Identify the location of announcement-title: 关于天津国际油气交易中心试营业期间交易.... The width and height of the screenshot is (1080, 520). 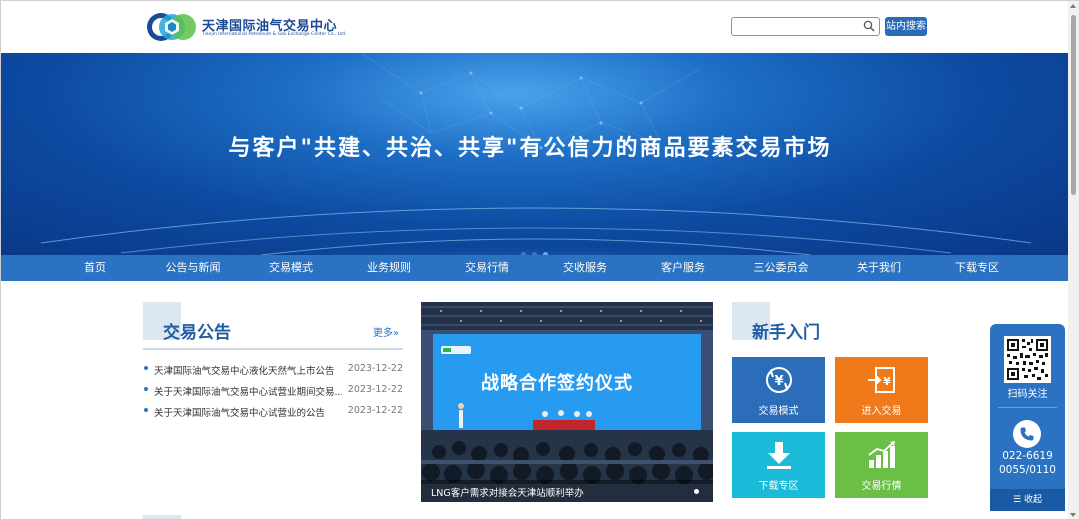
(248, 391).